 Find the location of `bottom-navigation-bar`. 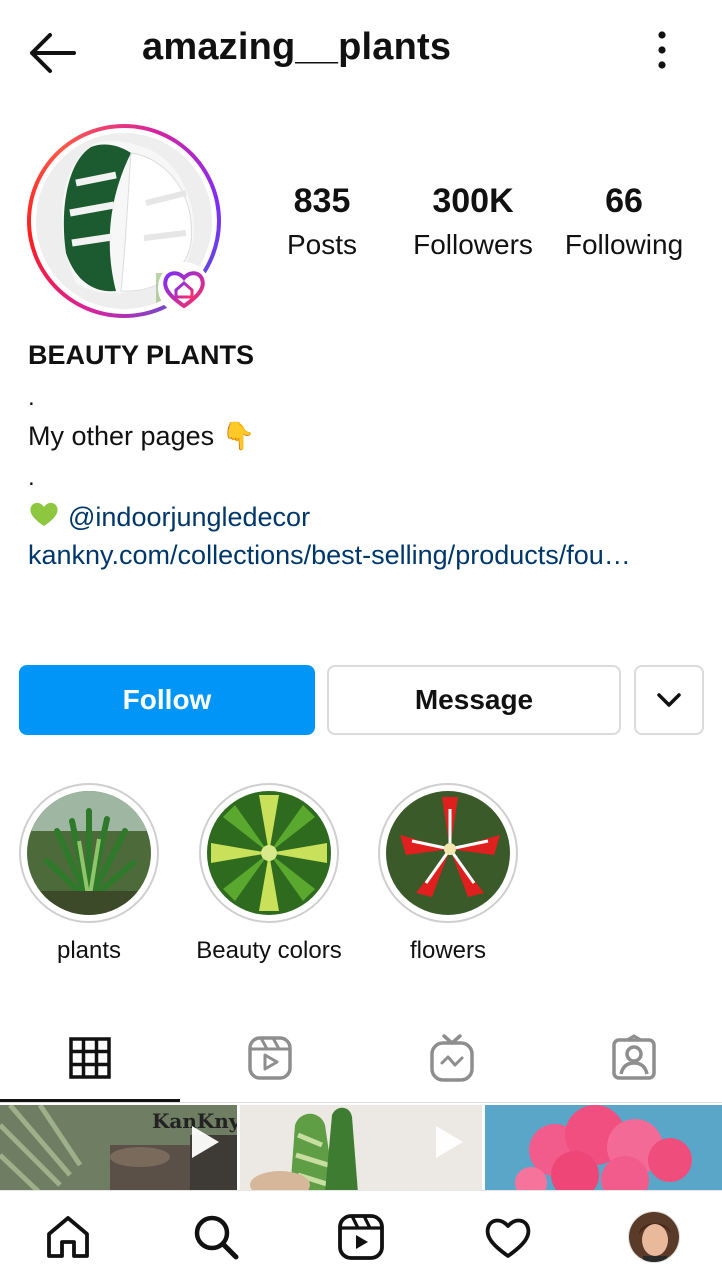

bottom-navigation-bar is located at coordinates (361, 1235).